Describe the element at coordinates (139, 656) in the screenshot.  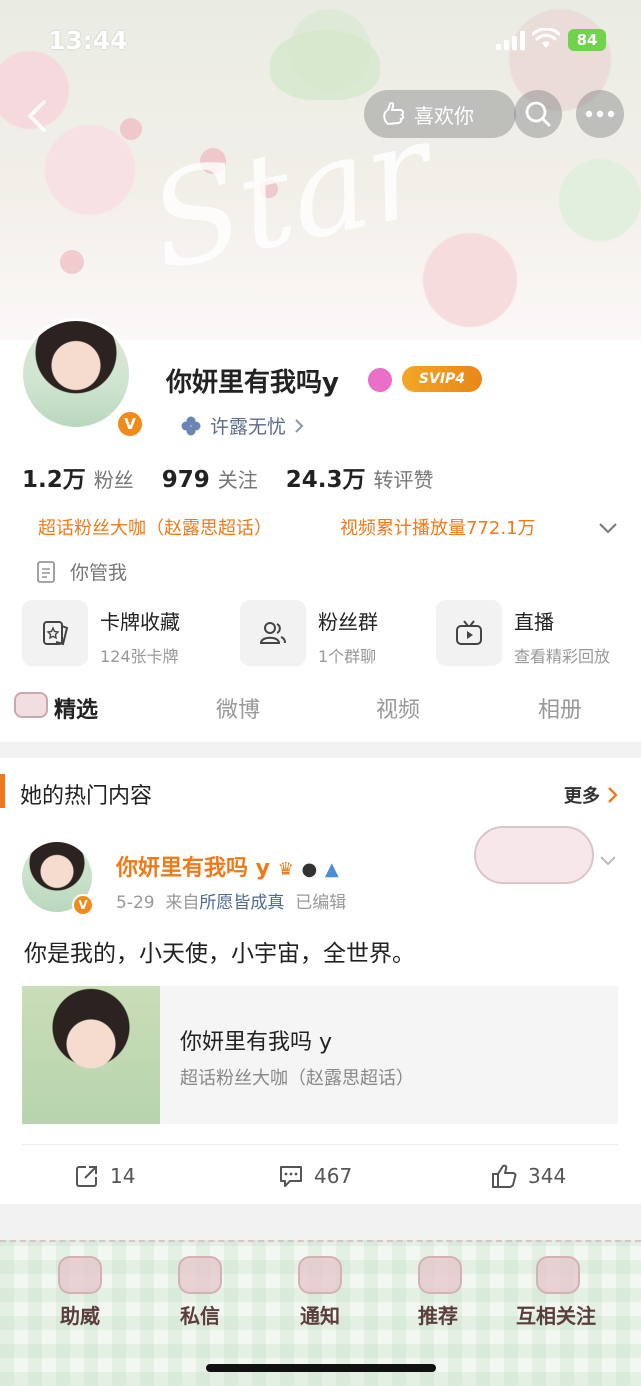
I see `feature-subtitle: 124张卡牌` at that location.